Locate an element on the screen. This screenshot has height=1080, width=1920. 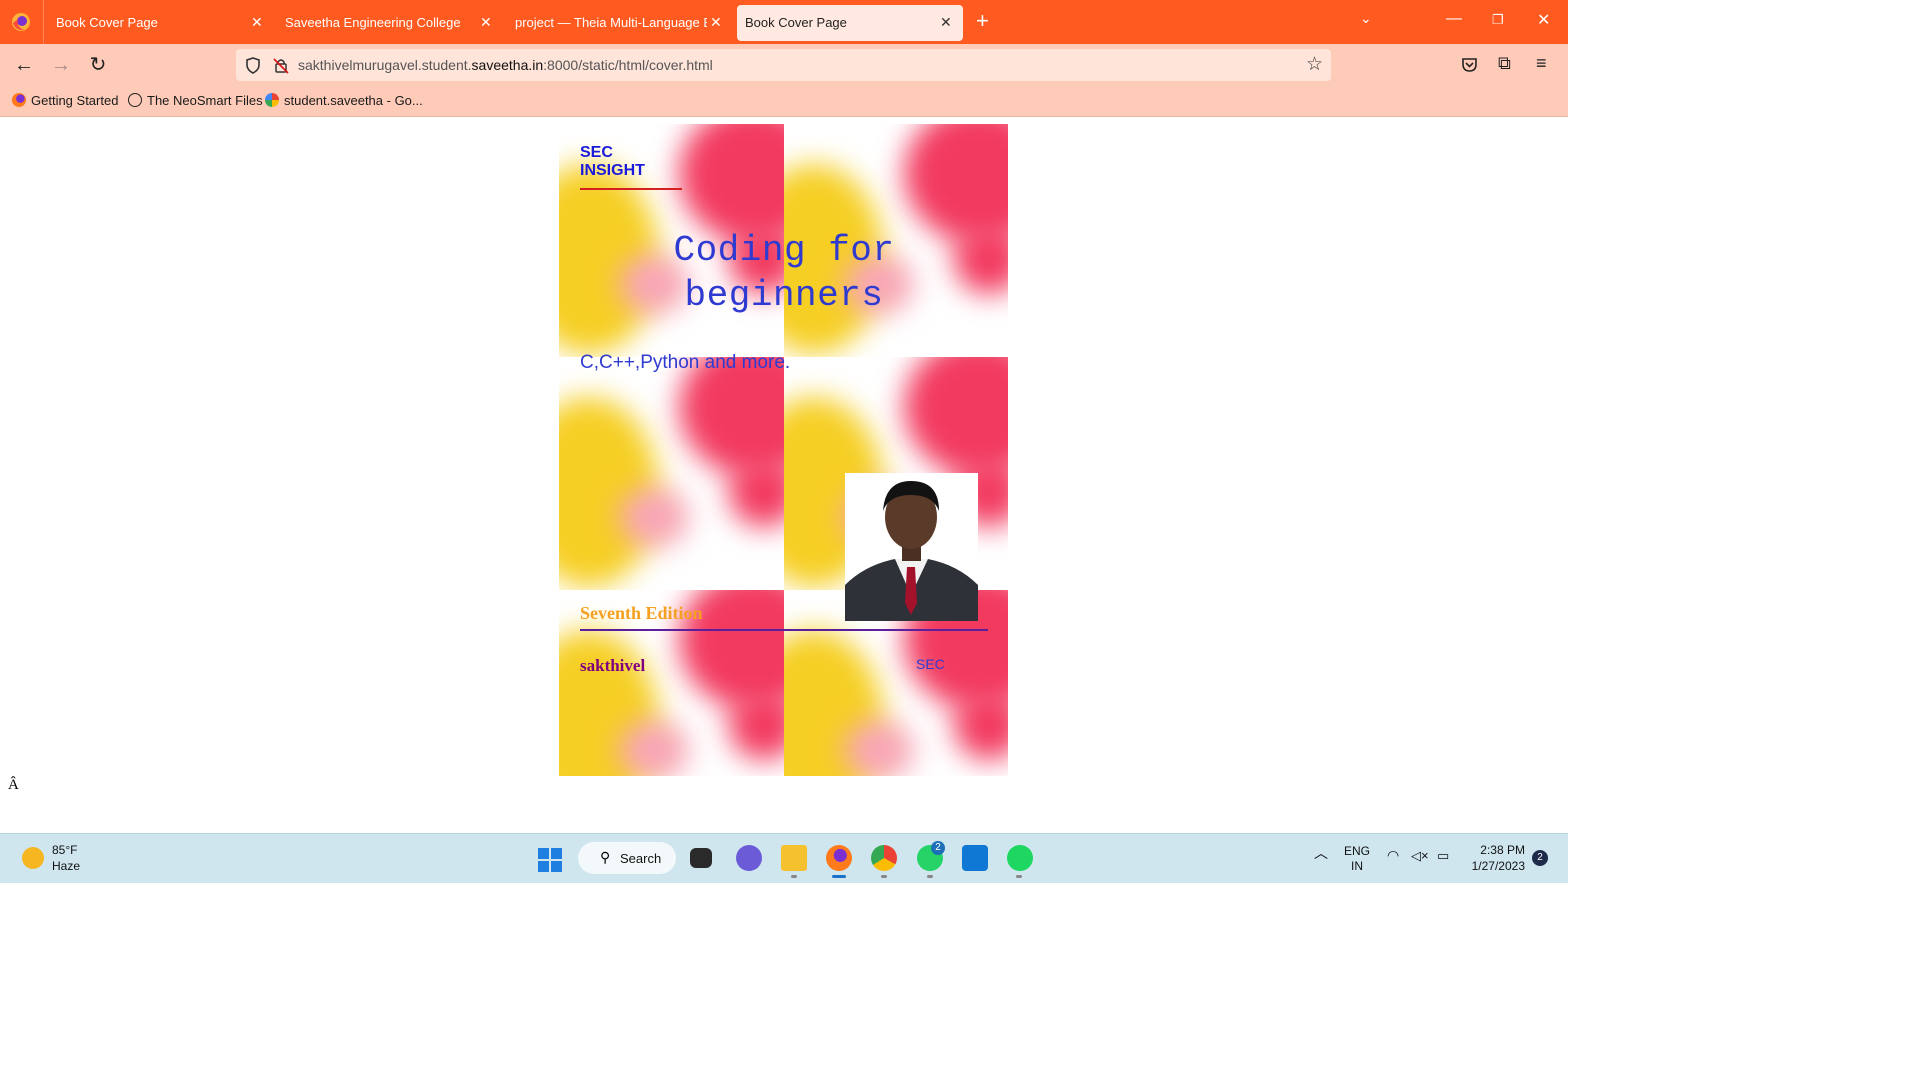
clock: 2:38 PM 1/27/2023 is located at coordinates (1496, 858).